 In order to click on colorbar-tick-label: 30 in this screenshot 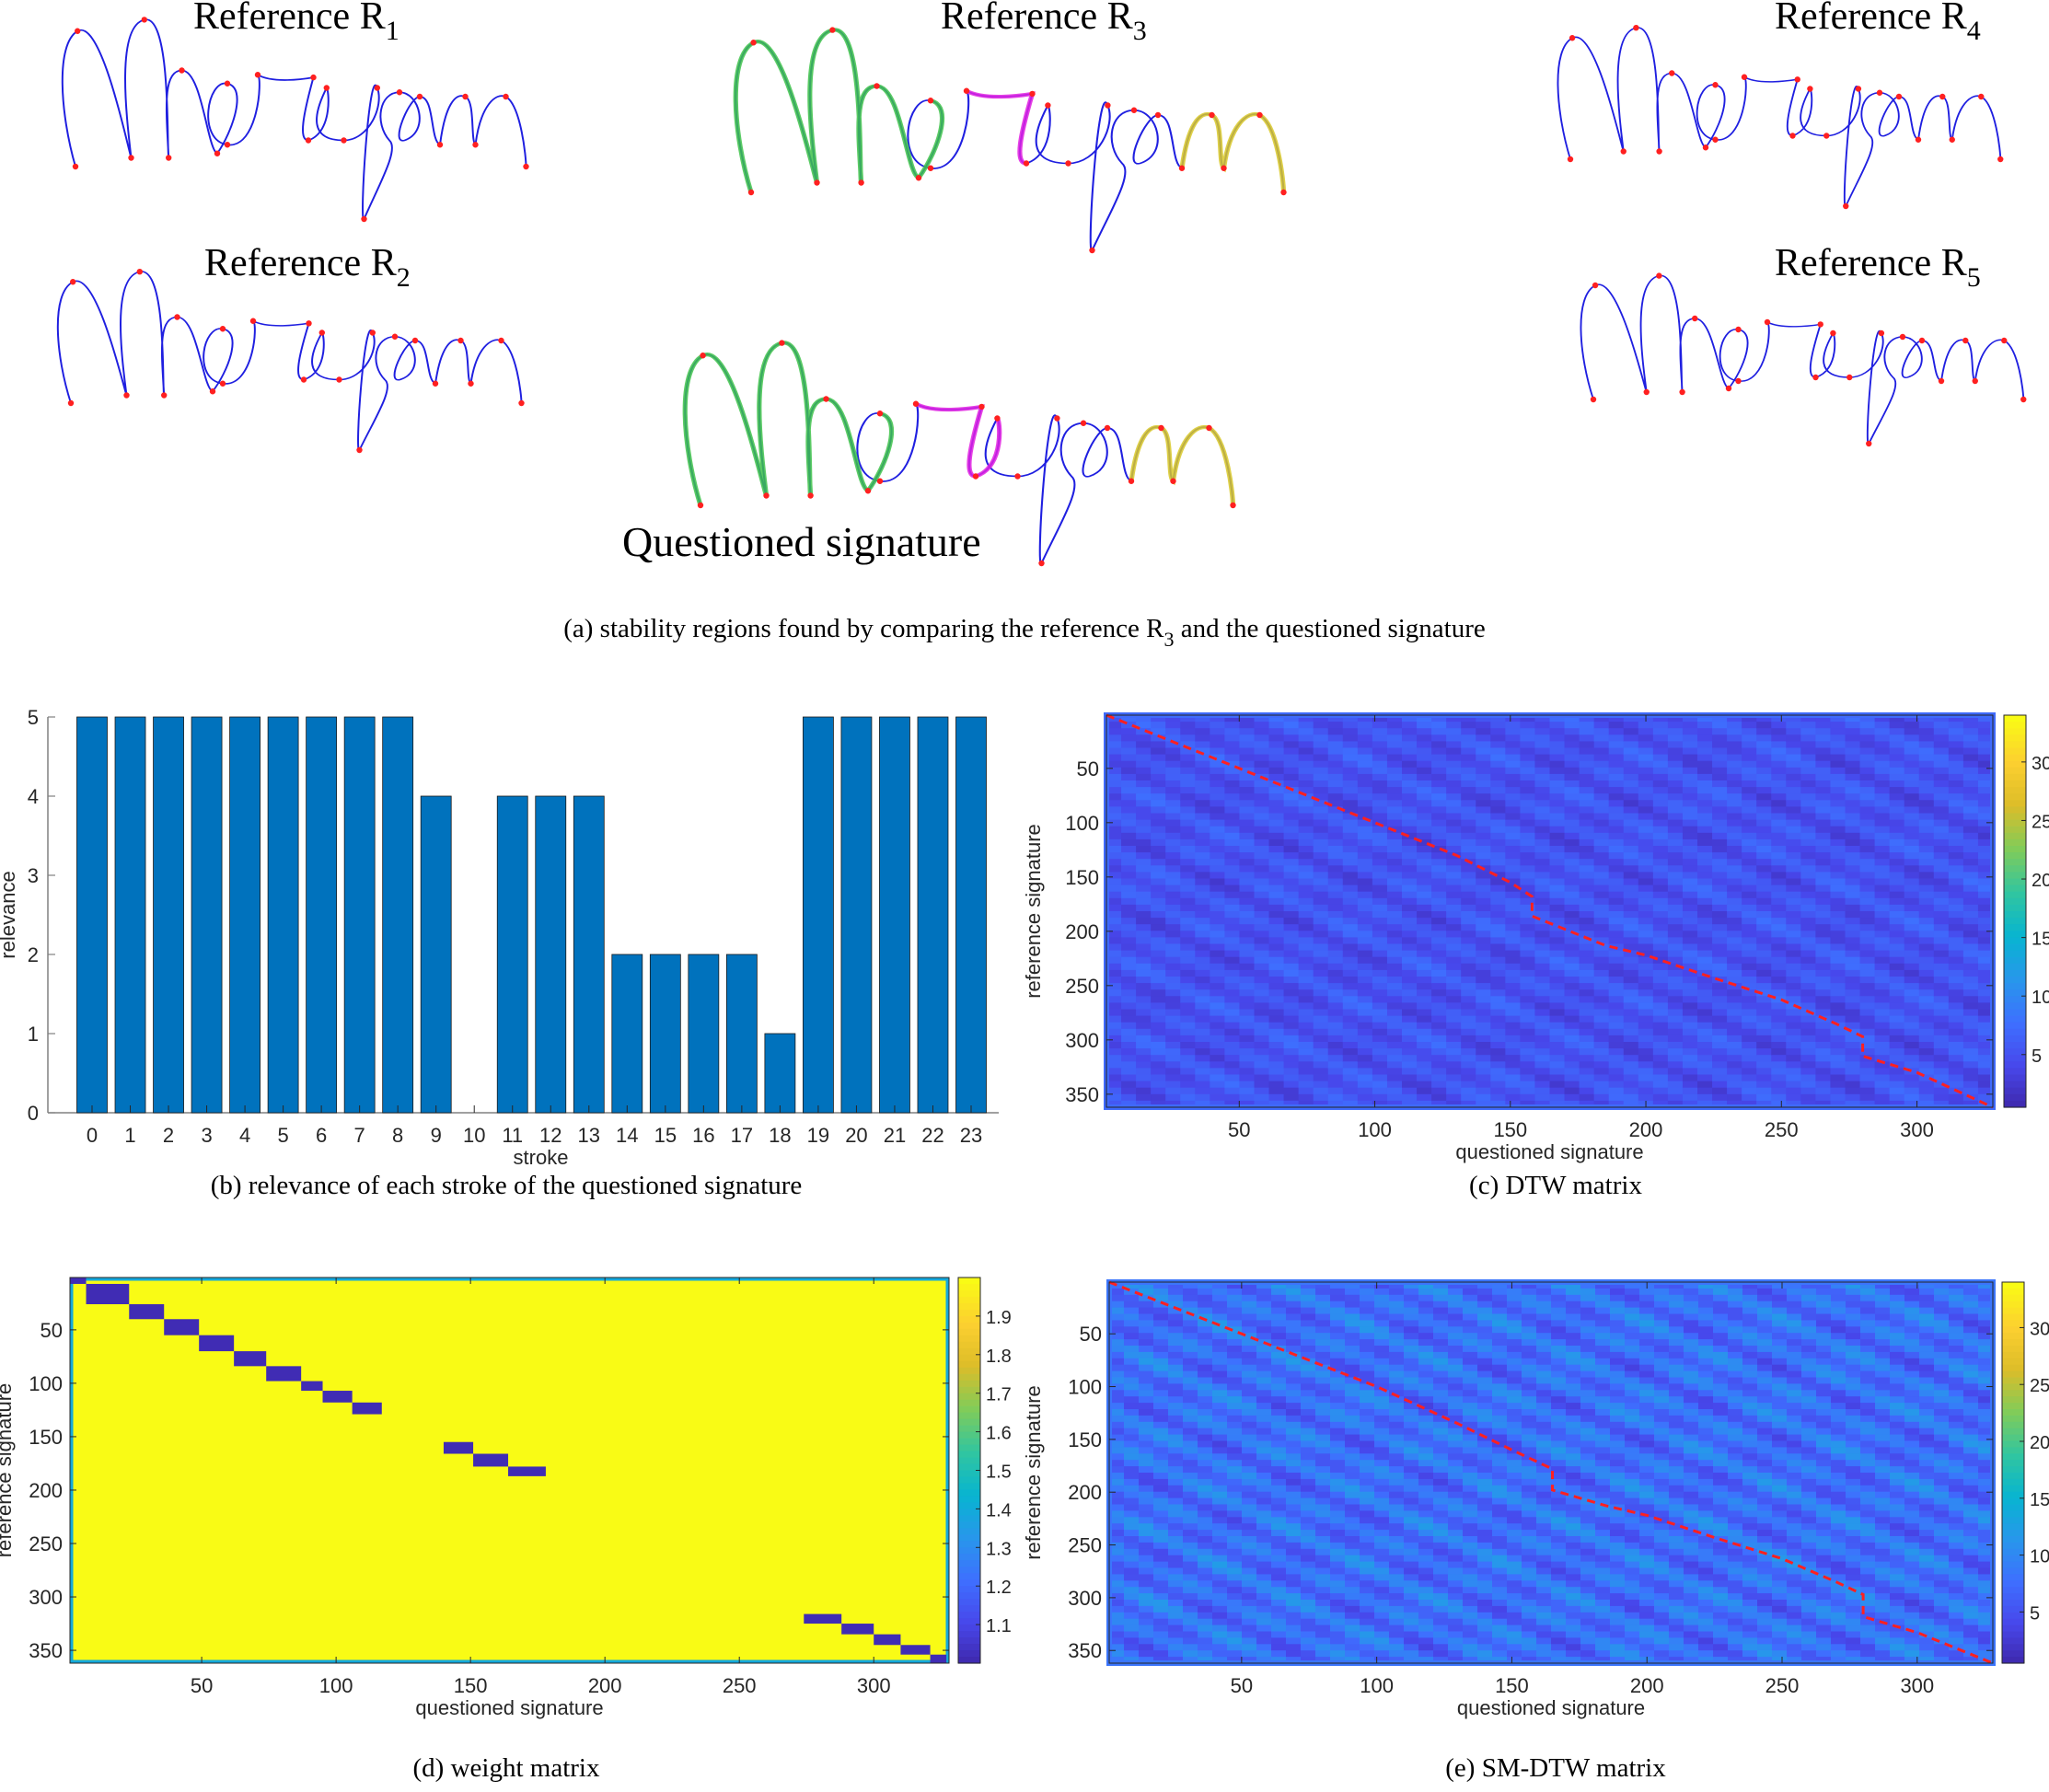, I will do `click(2040, 764)`.